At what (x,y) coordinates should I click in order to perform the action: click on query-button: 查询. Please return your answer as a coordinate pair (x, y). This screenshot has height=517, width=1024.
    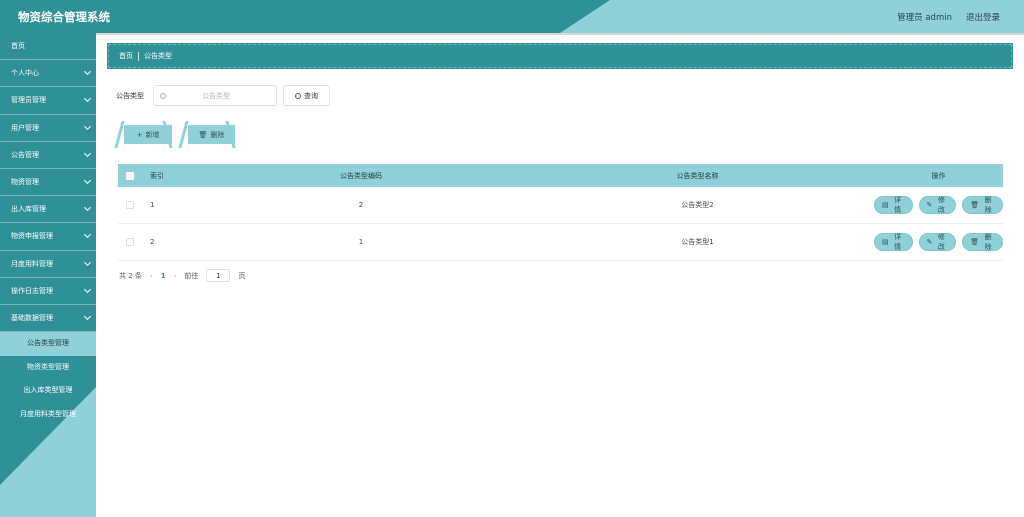
    Looking at the image, I should click on (306, 95).